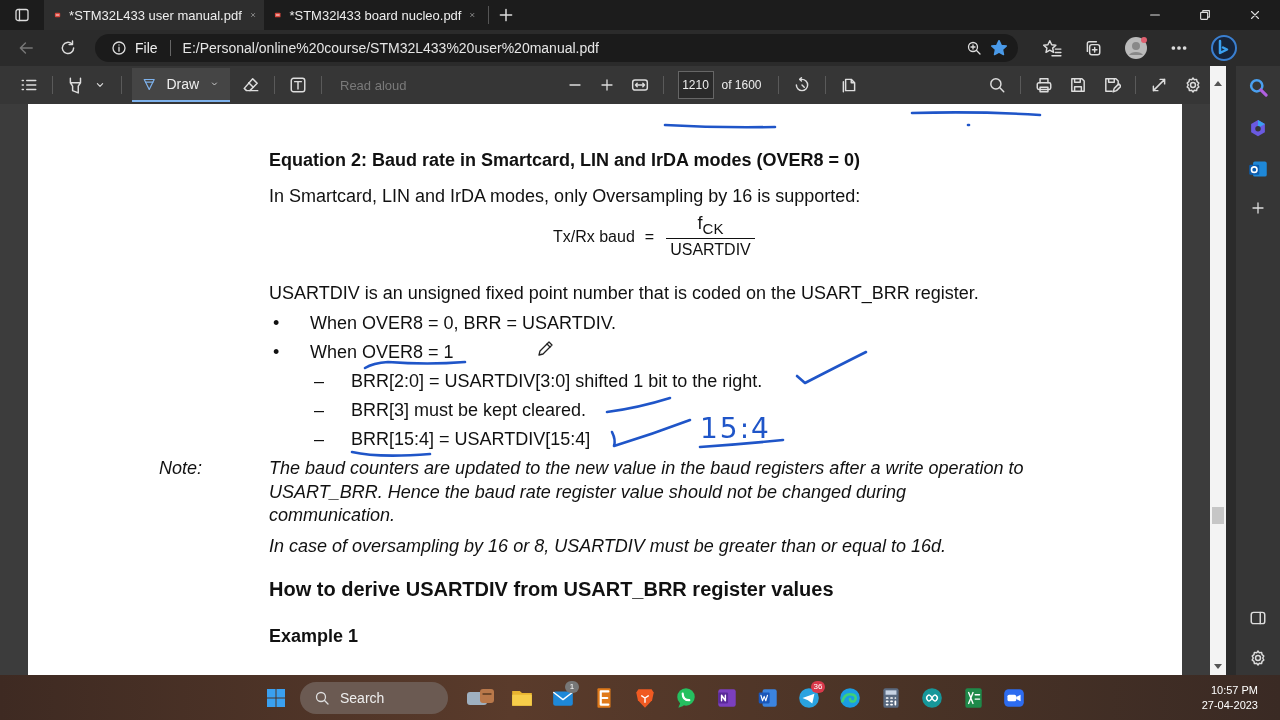  I want to click on list-item-text: When OVER8 = 0, BRR = USARTDIV., so click(463, 323).